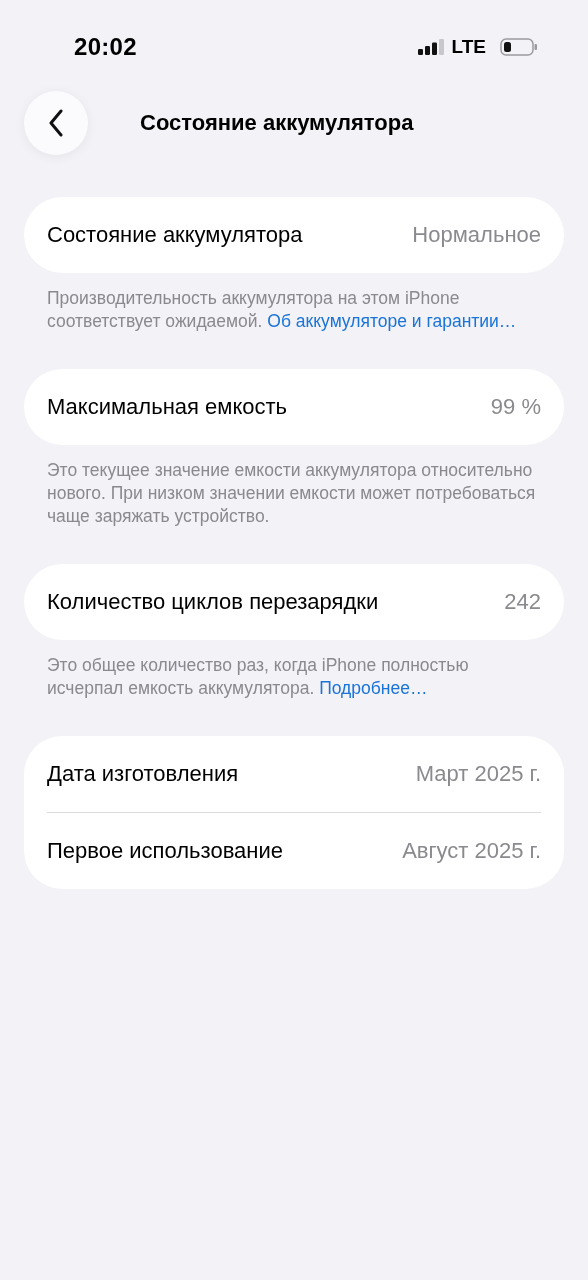 The height and width of the screenshot is (1280, 588). I want to click on page-title: Состояние аккумулятора, so click(277, 122).